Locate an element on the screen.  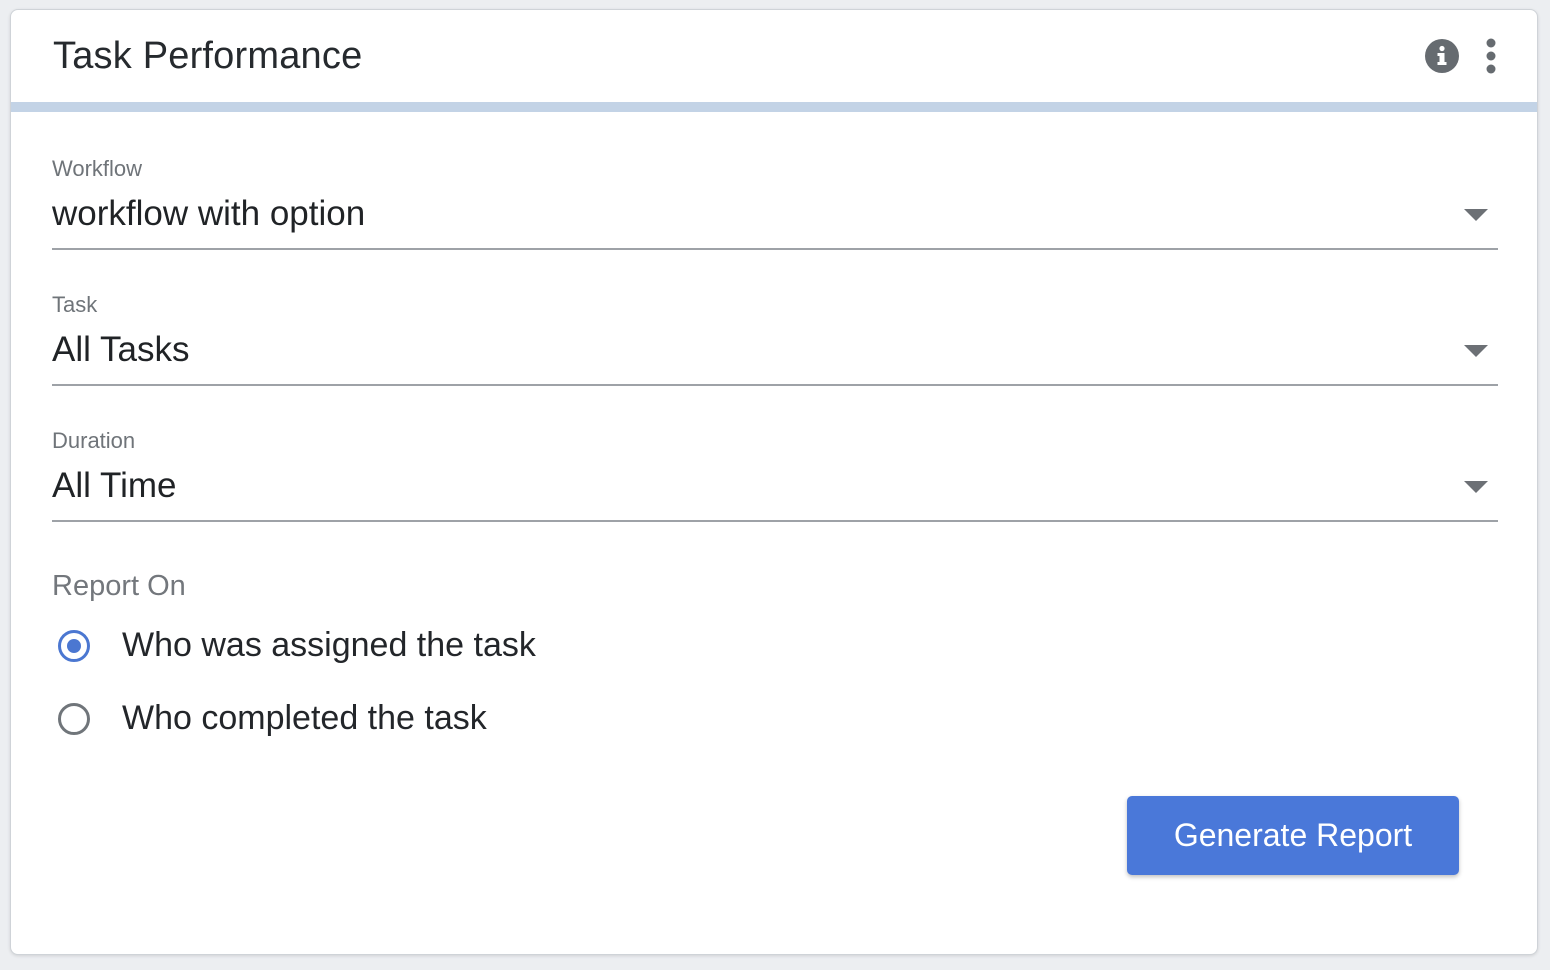
header-divider is located at coordinates (774, 107).